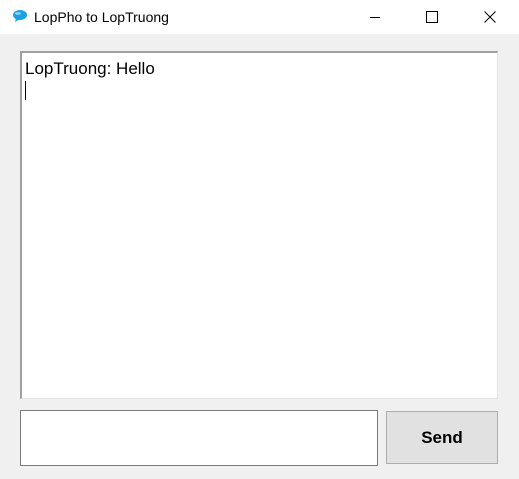 Image resolution: width=519 pixels, height=479 pixels. Describe the element at coordinates (259, 17) in the screenshot. I see `title-bar: LopPho to LopTruong` at that location.